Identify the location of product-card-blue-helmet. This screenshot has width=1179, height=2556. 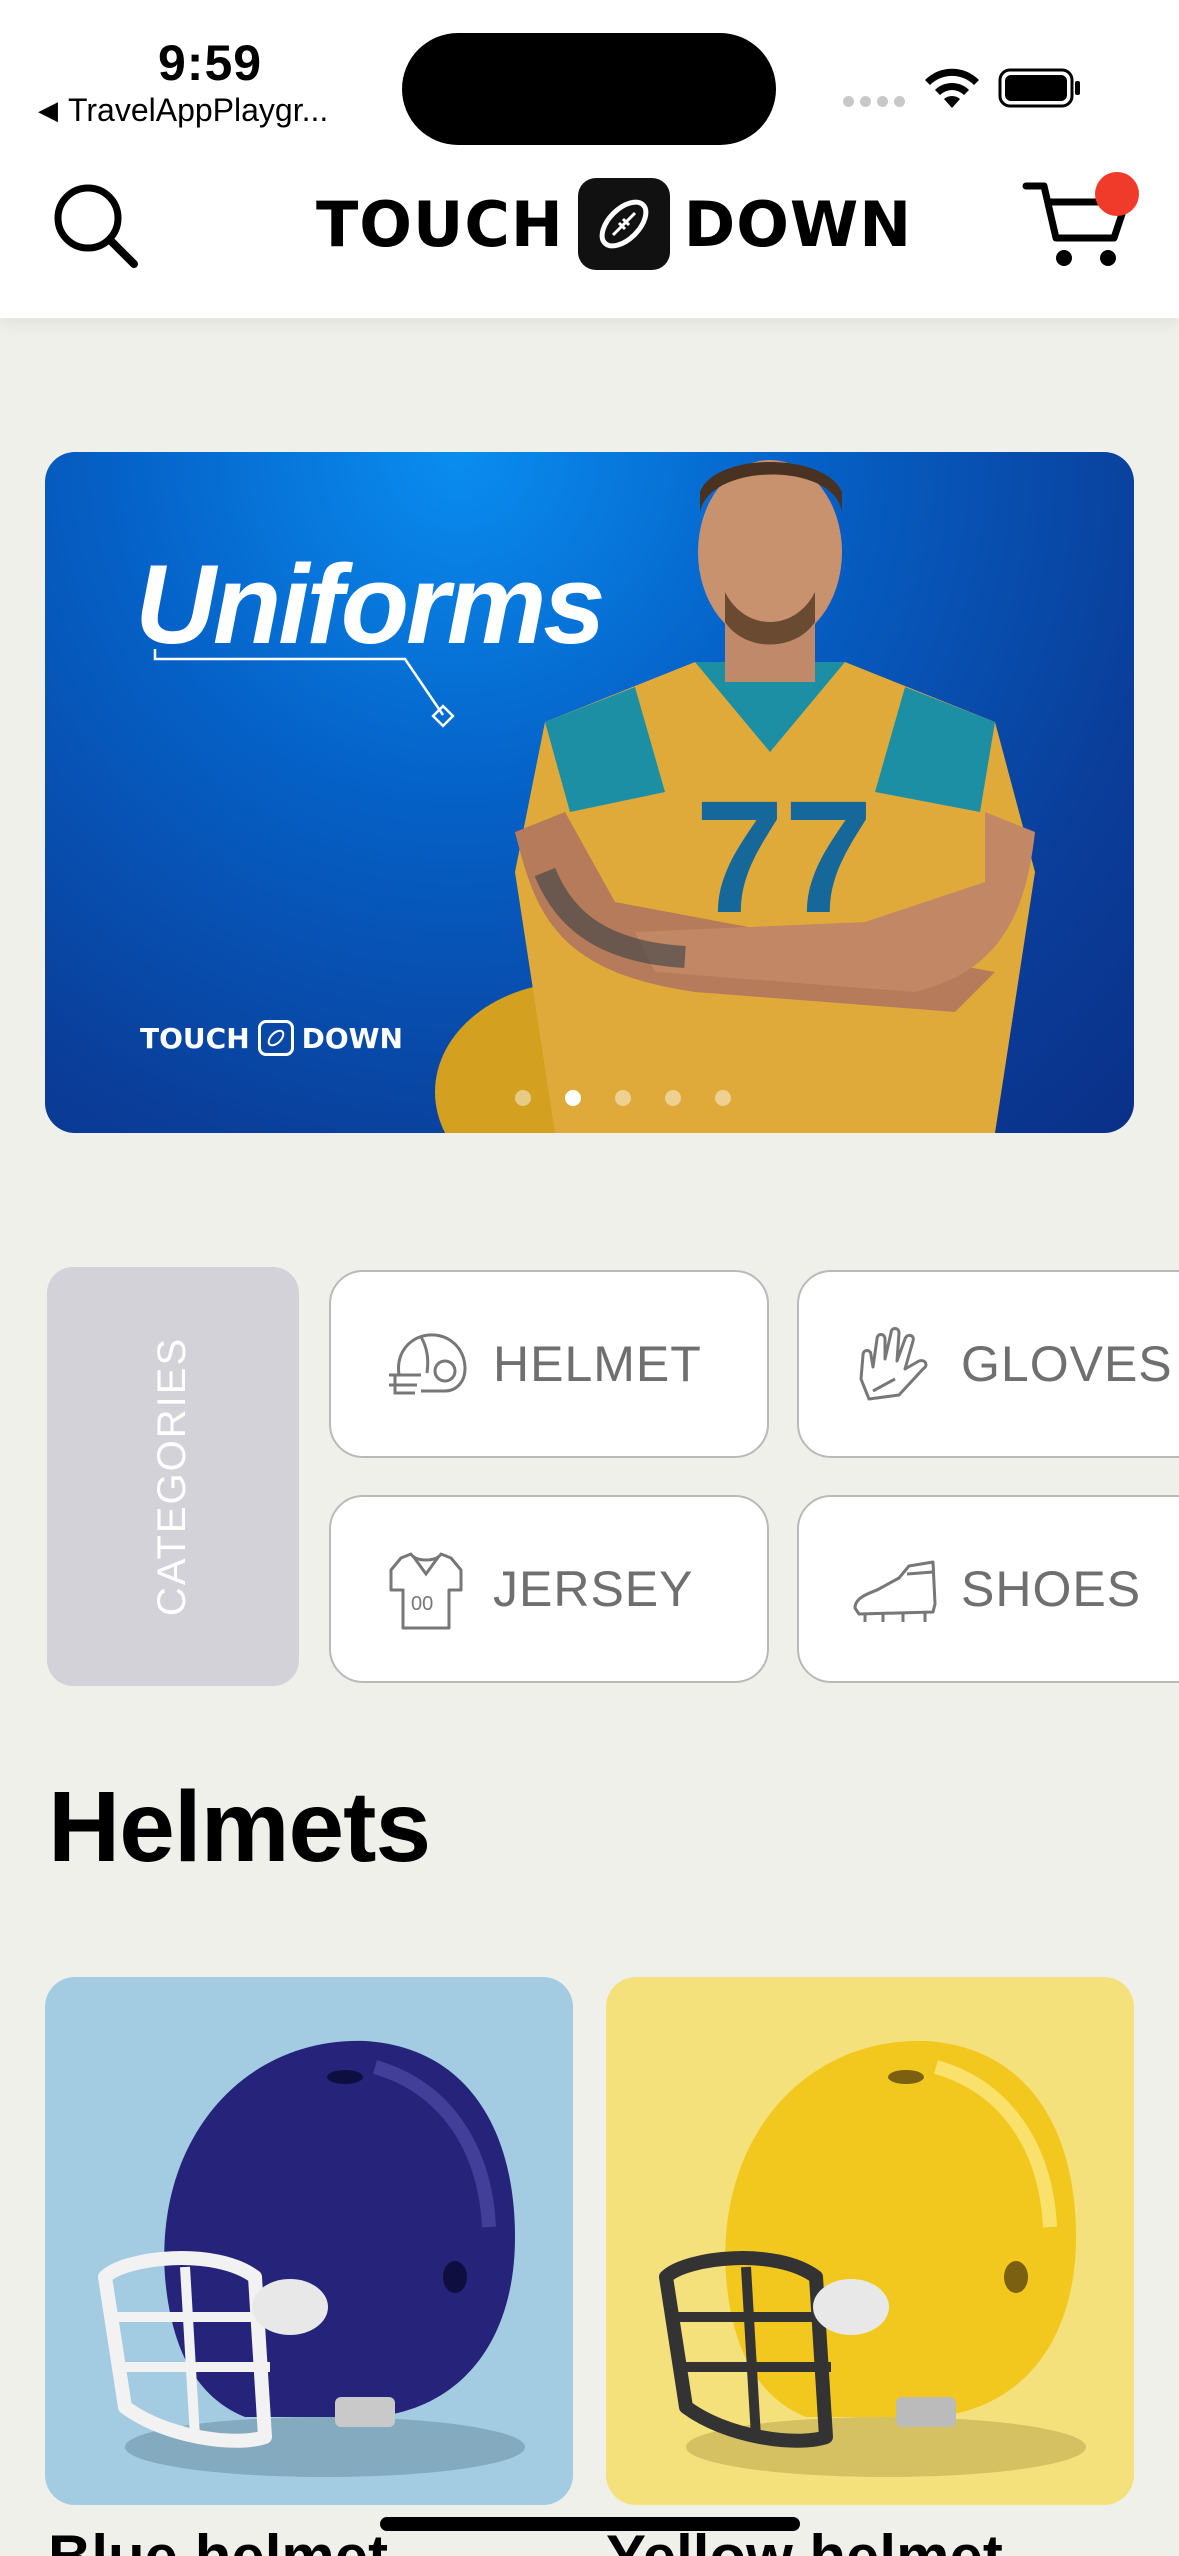
(309, 2241).